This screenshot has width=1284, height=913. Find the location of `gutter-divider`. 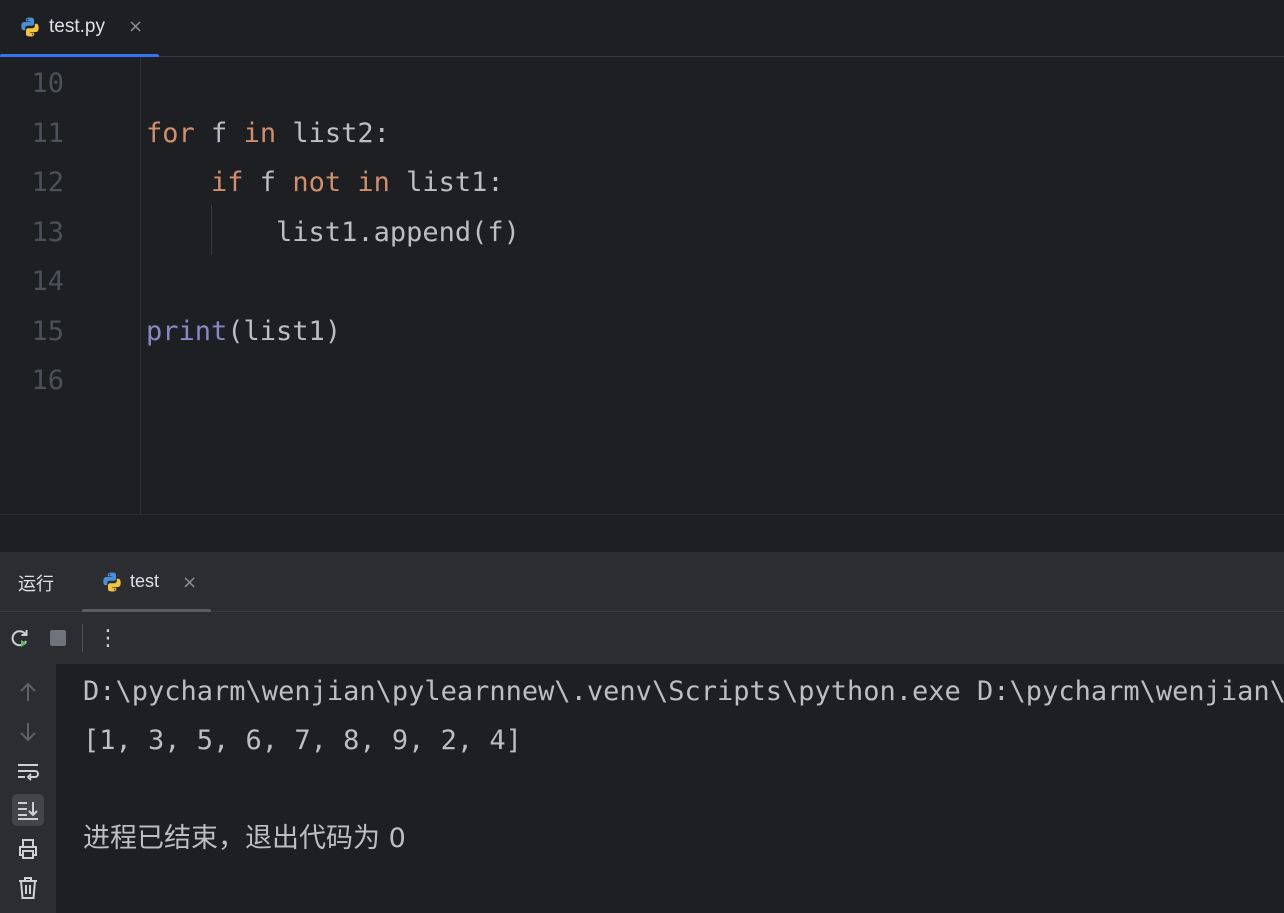

gutter-divider is located at coordinates (140, 285).